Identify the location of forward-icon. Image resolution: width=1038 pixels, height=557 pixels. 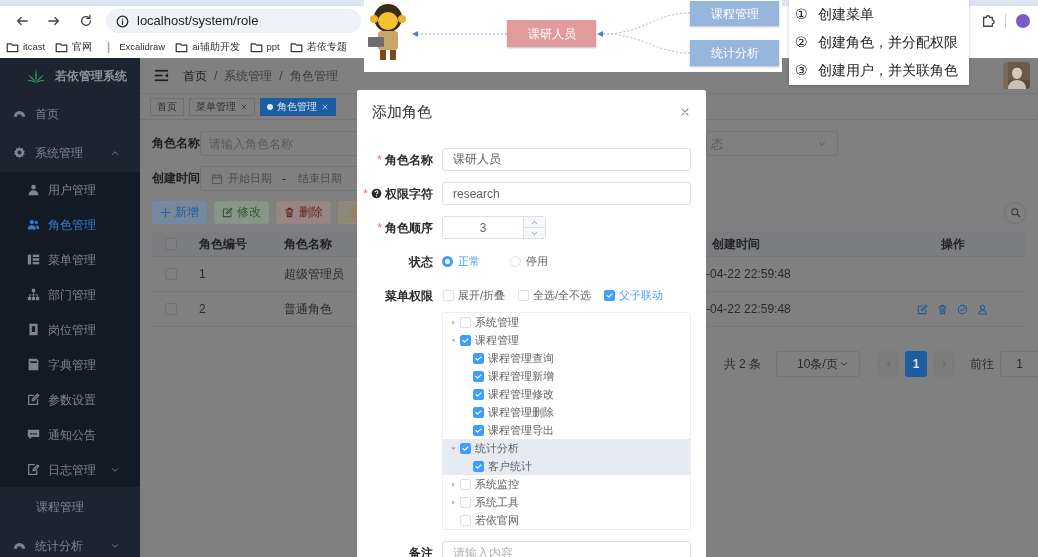
(54, 21).